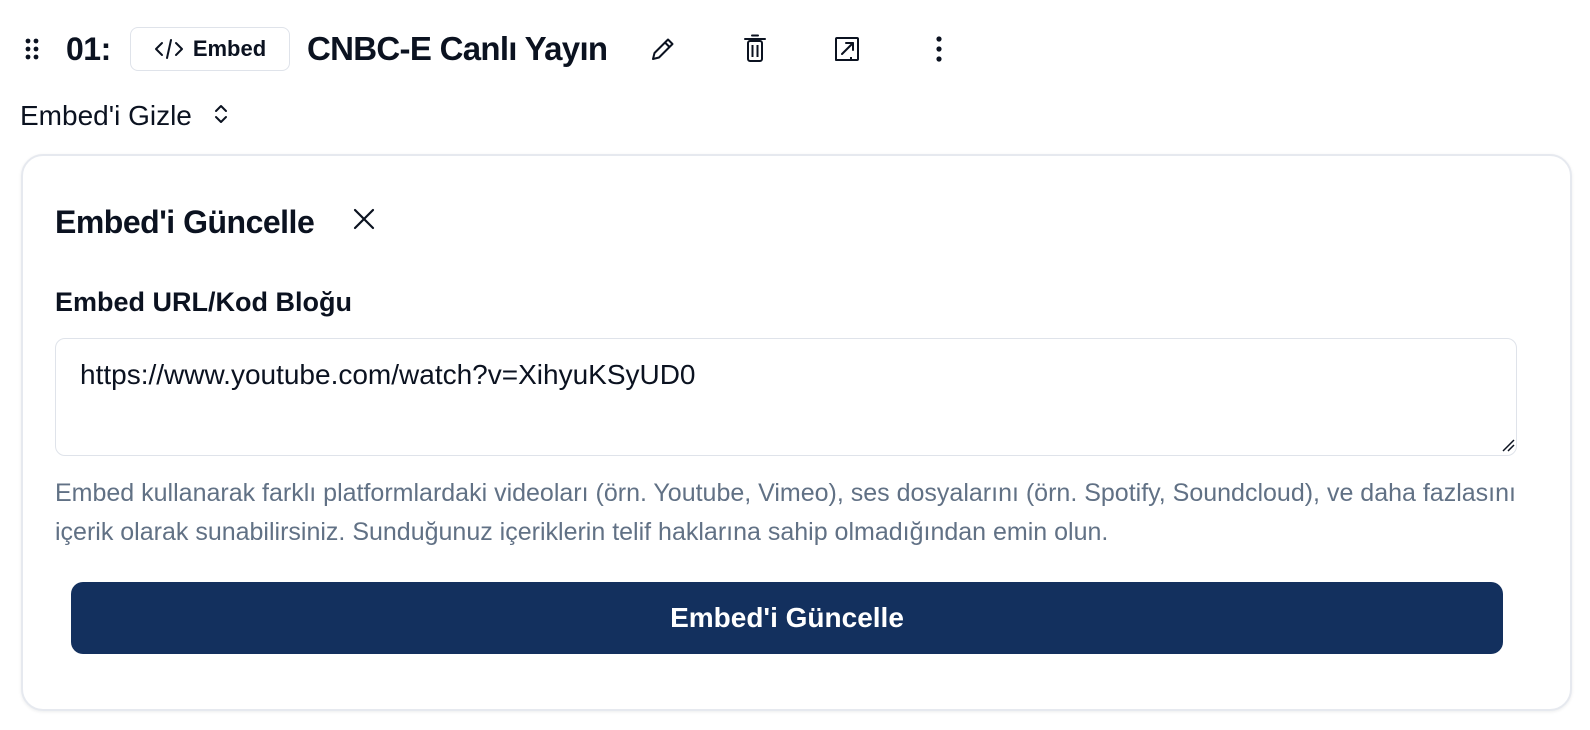 The image size is (1590, 730). What do you see at coordinates (185, 222) in the screenshot?
I see `card-title: Embed'i Güncelle` at bounding box center [185, 222].